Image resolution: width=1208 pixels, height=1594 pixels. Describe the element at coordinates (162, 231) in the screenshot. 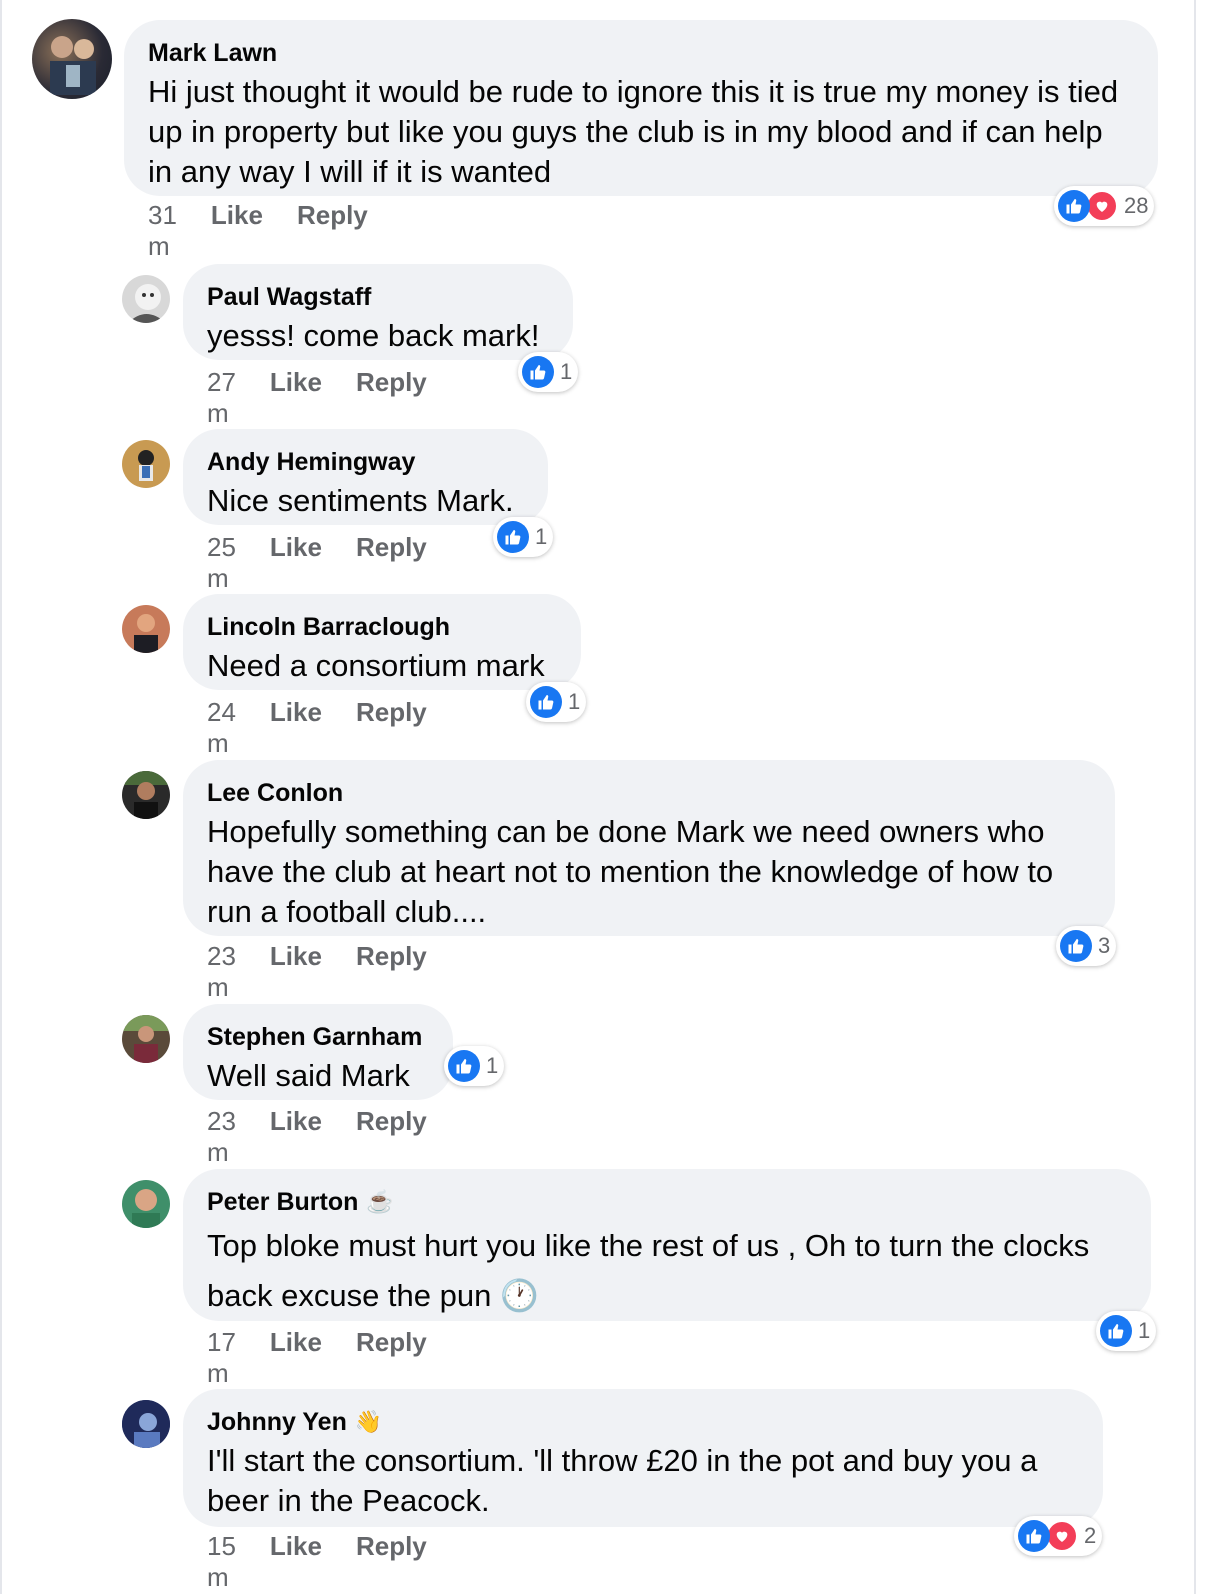

I see `comment-timestamp: 31 m` at that location.